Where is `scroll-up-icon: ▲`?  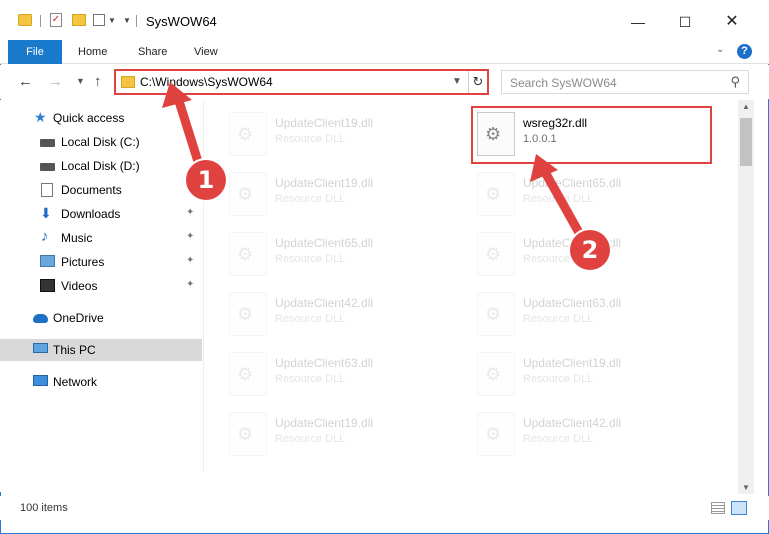 scroll-up-icon: ▲ is located at coordinates (746, 106).